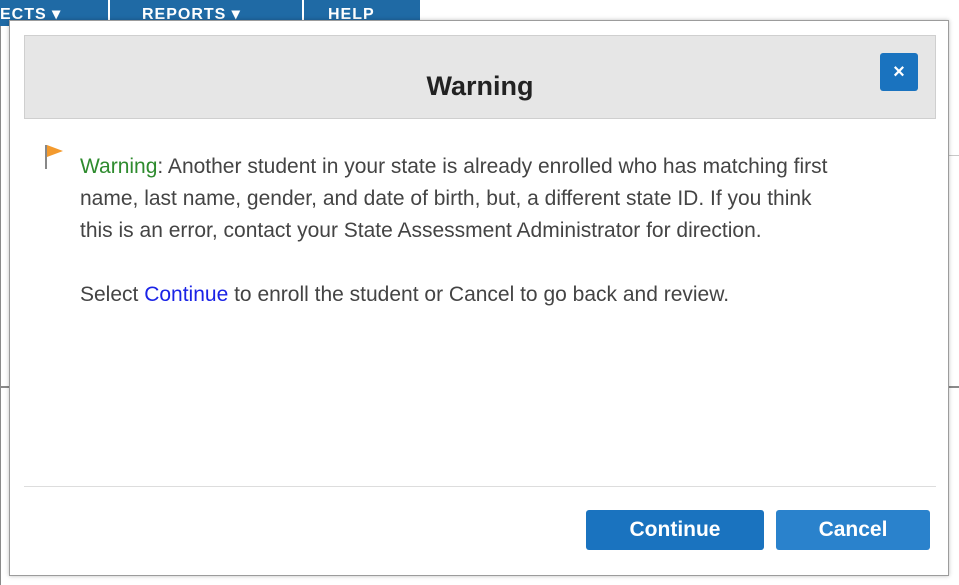 Image resolution: width=959 pixels, height=585 pixels. What do you see at coordinates (0, 305) in the screenshot?
I see `background-border` at bounding box center [0, 305].